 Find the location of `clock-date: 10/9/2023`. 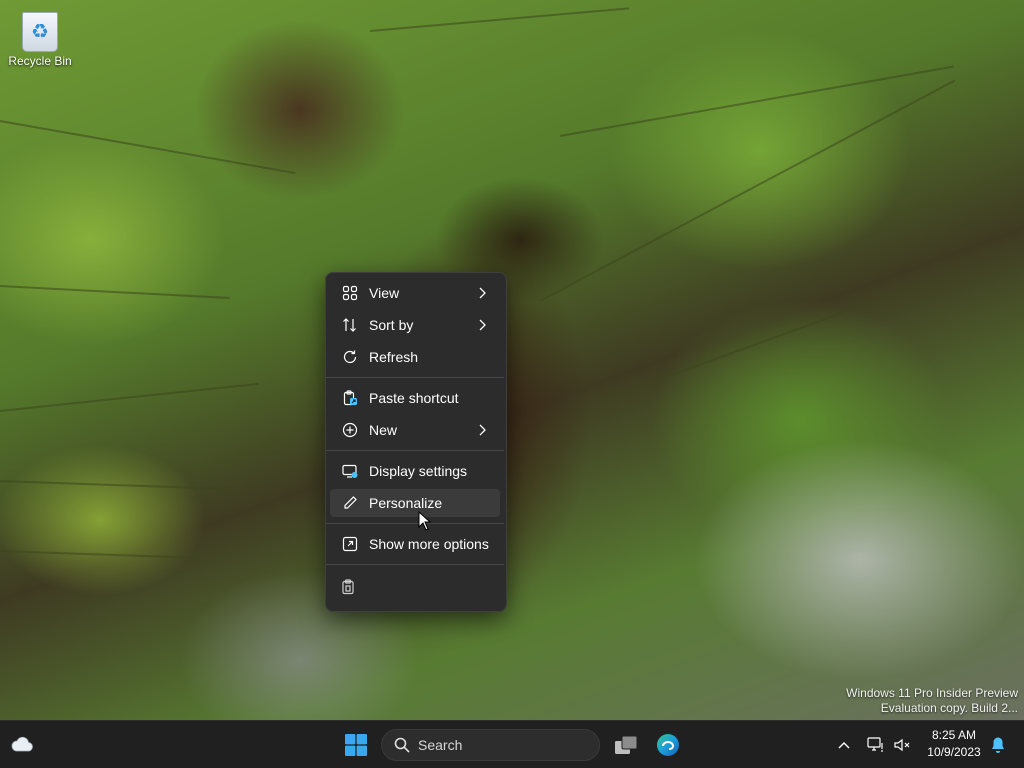

clock-date: 10/9/2023 is located at coordinates (954, 752).